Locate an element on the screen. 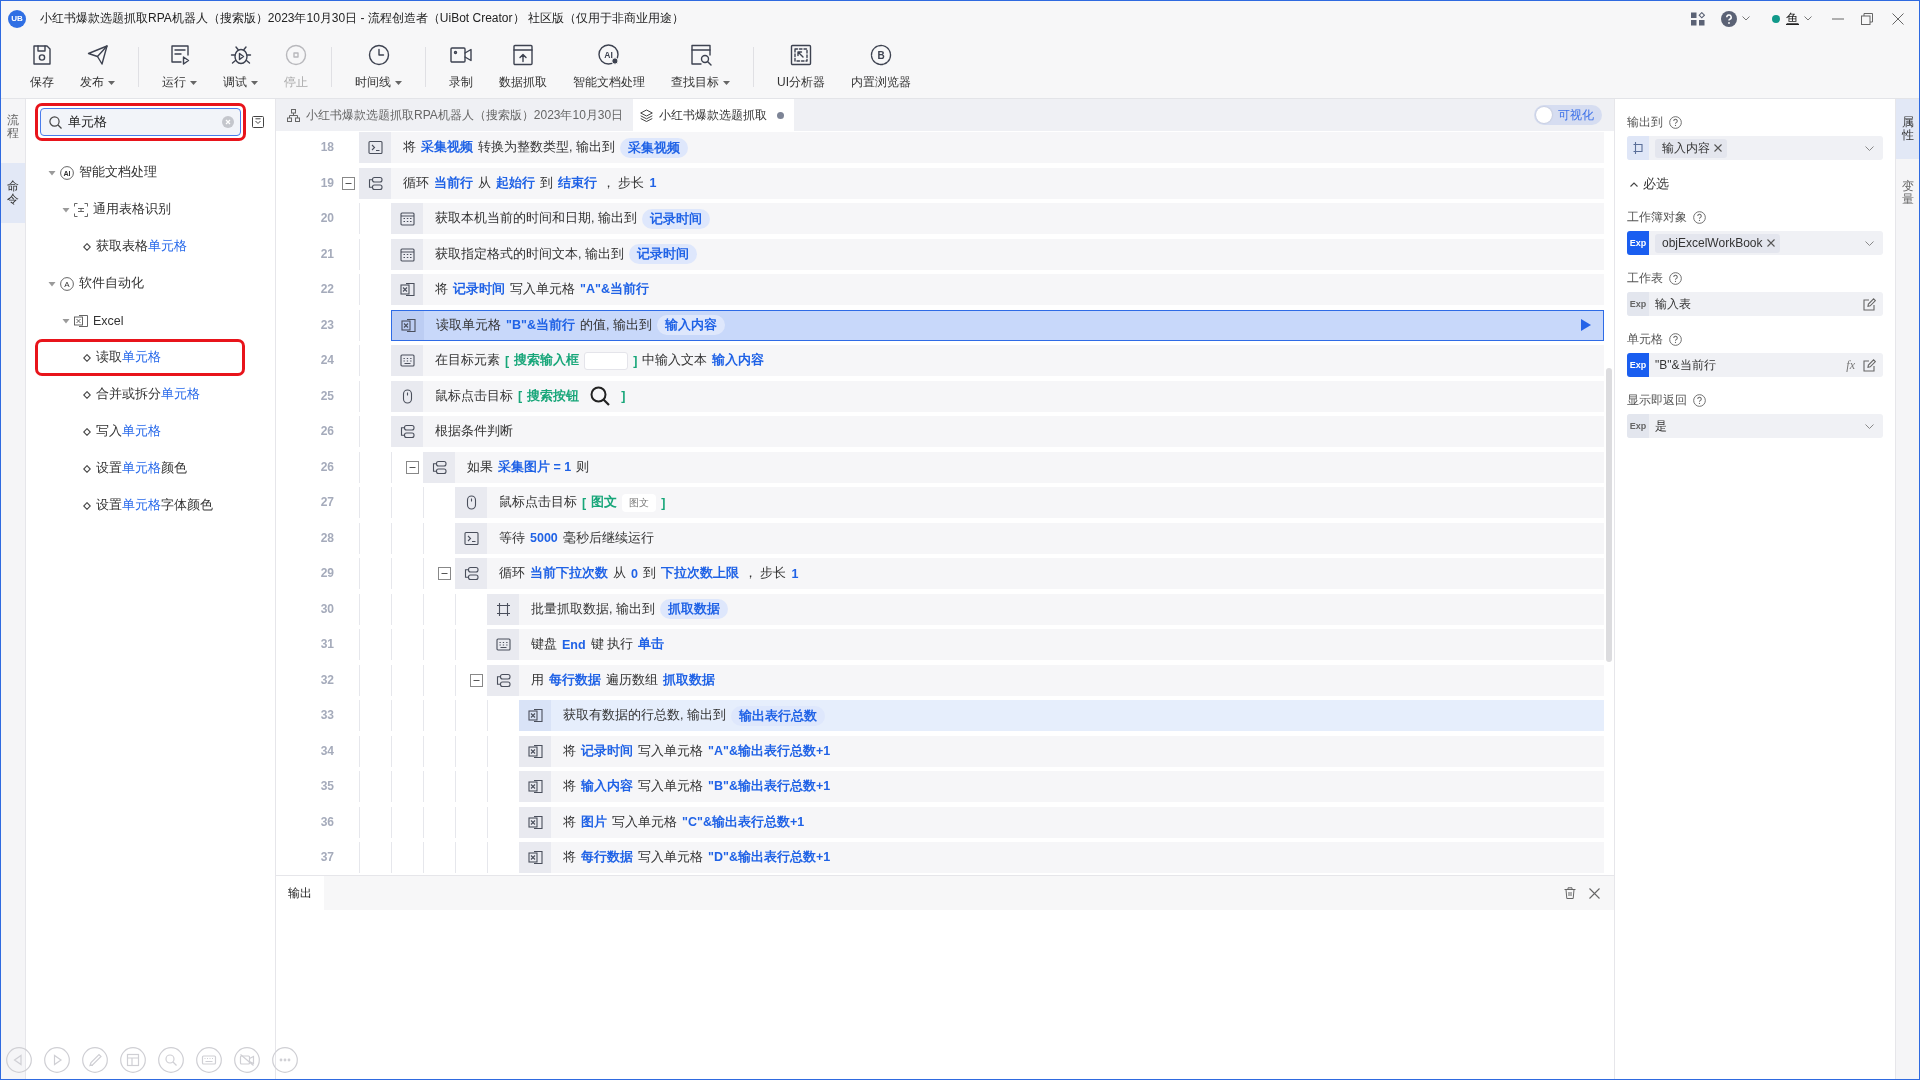 The image size is (1920, 1080). publish-button: 发布 is located at coordinates (97, 67).